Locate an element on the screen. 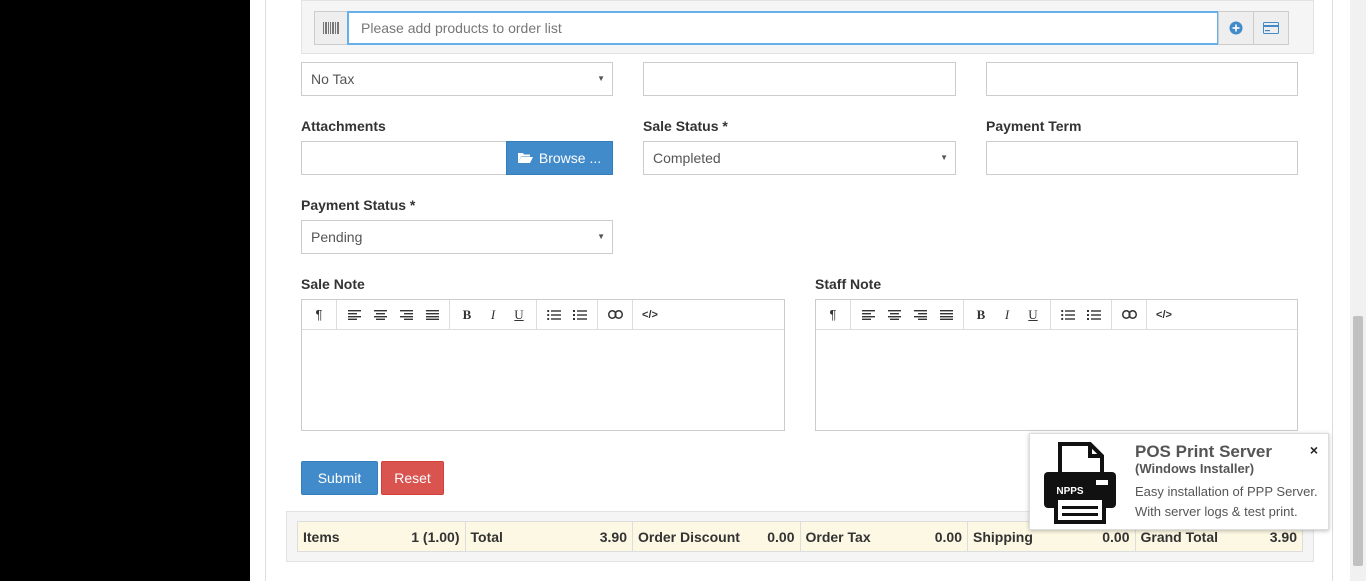 This screenshot has width=1366, height=581. product-search-bar: Please add products to order list is located at coordinates (807, 27).